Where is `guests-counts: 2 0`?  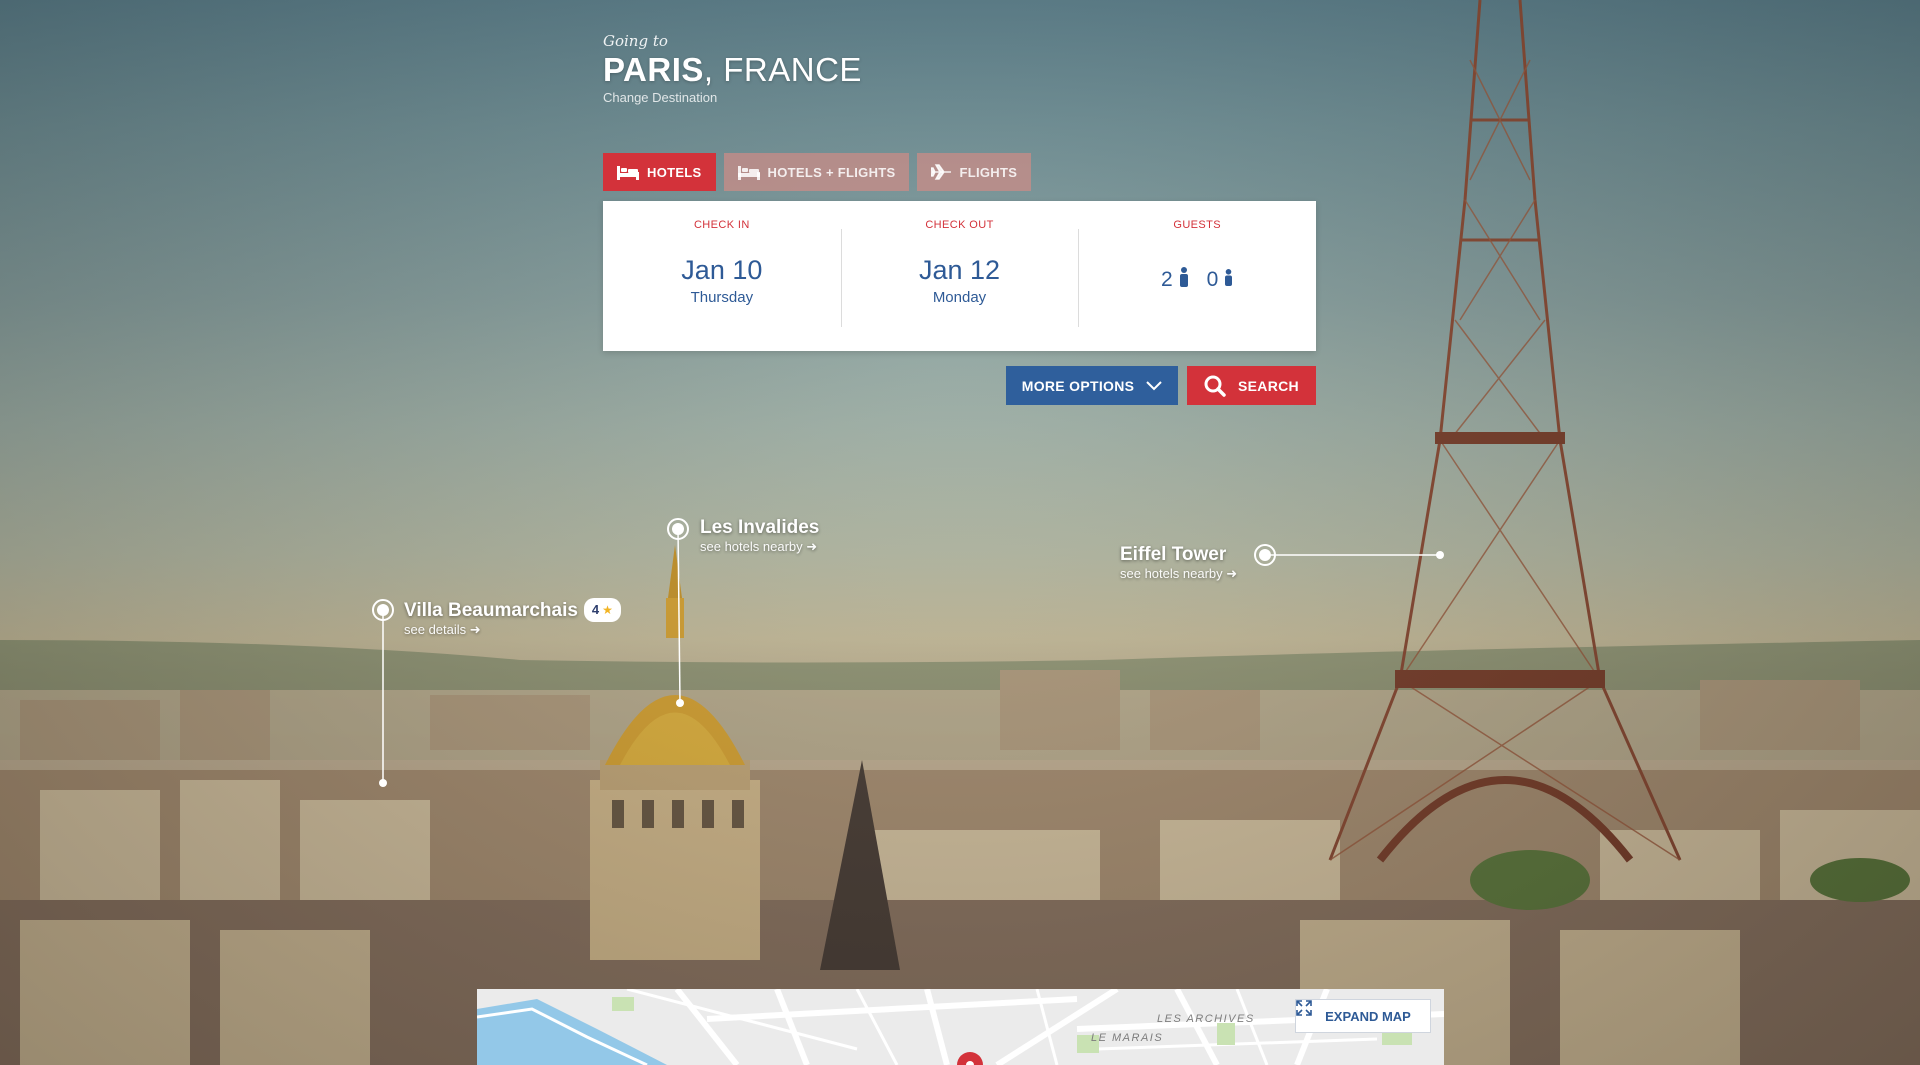
guests-counts: 2 0 is located at coordinates (1197, 280).